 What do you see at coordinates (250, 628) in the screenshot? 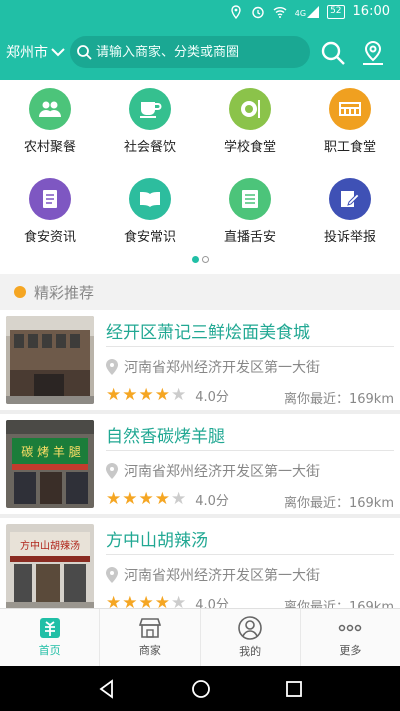
I see `user-icon` at bounding box center [250, 628].